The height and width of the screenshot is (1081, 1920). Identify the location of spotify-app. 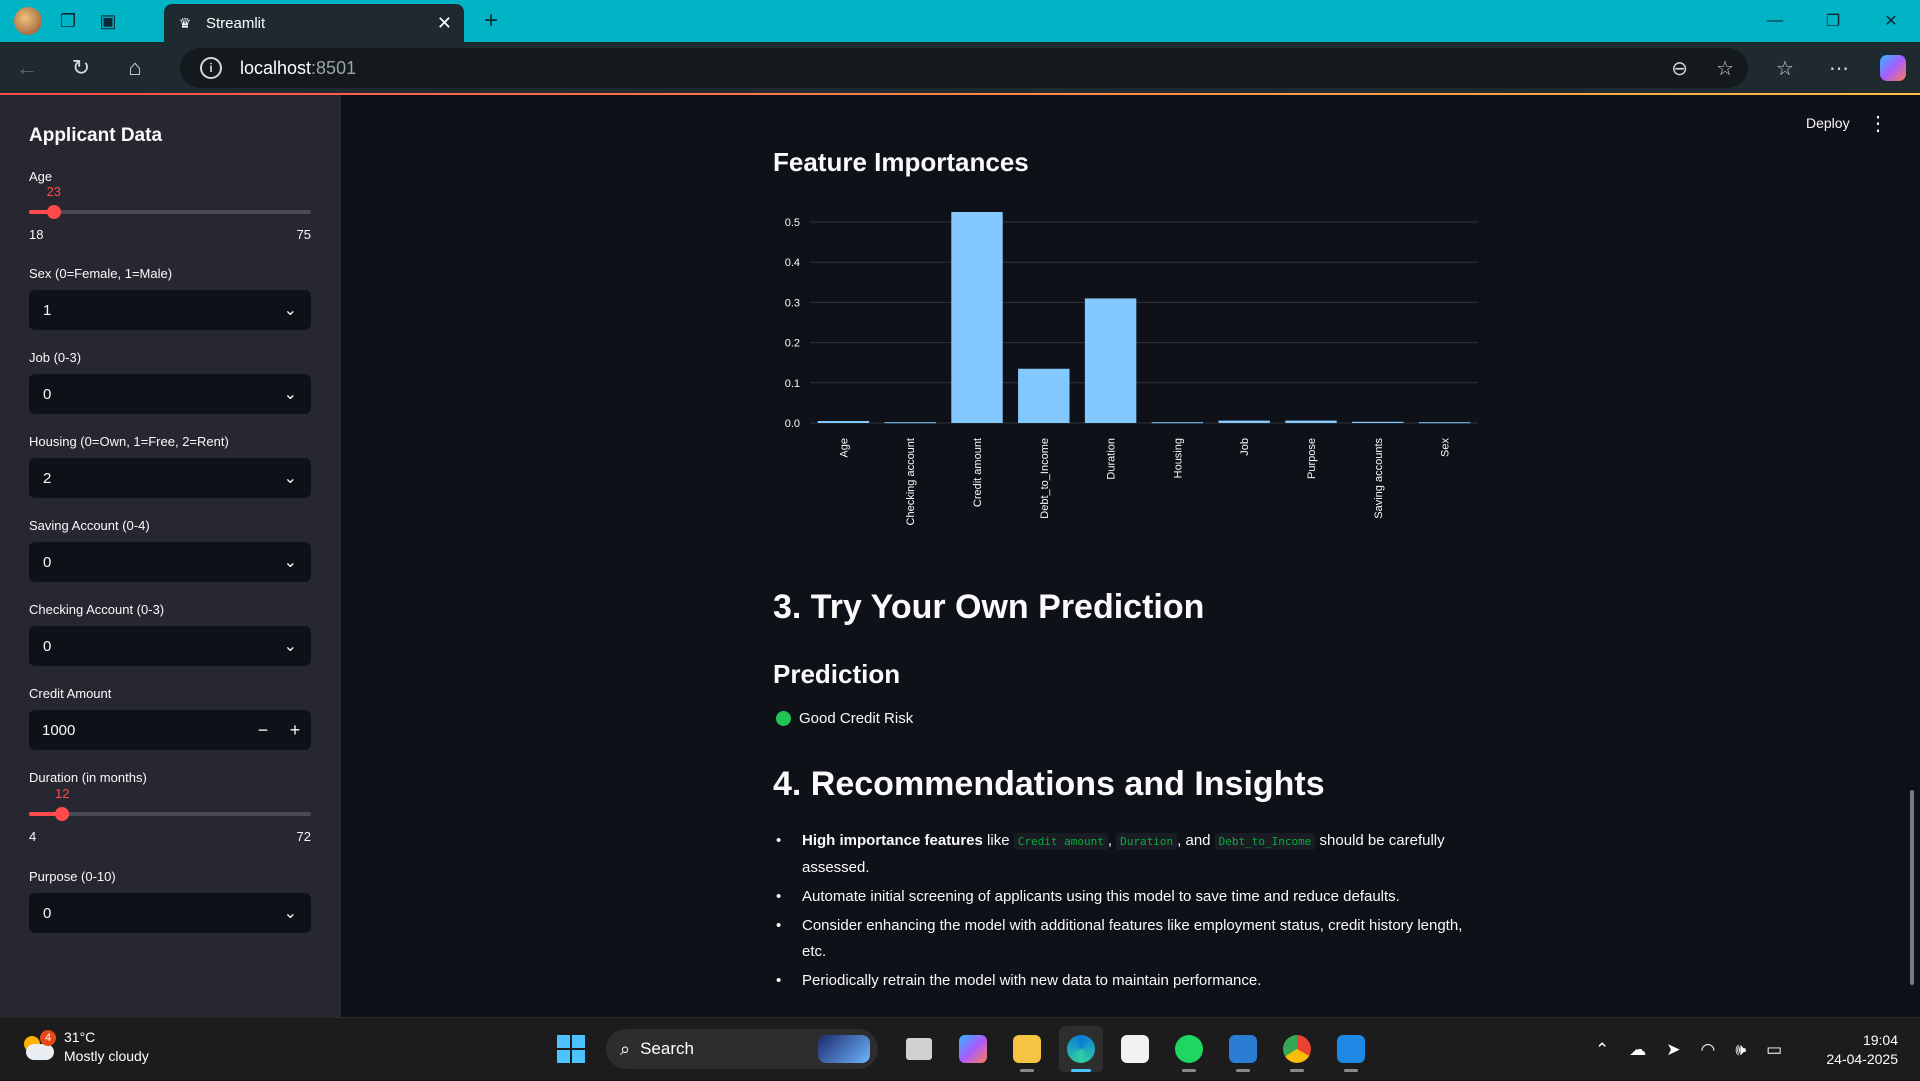
(1189, 1049).